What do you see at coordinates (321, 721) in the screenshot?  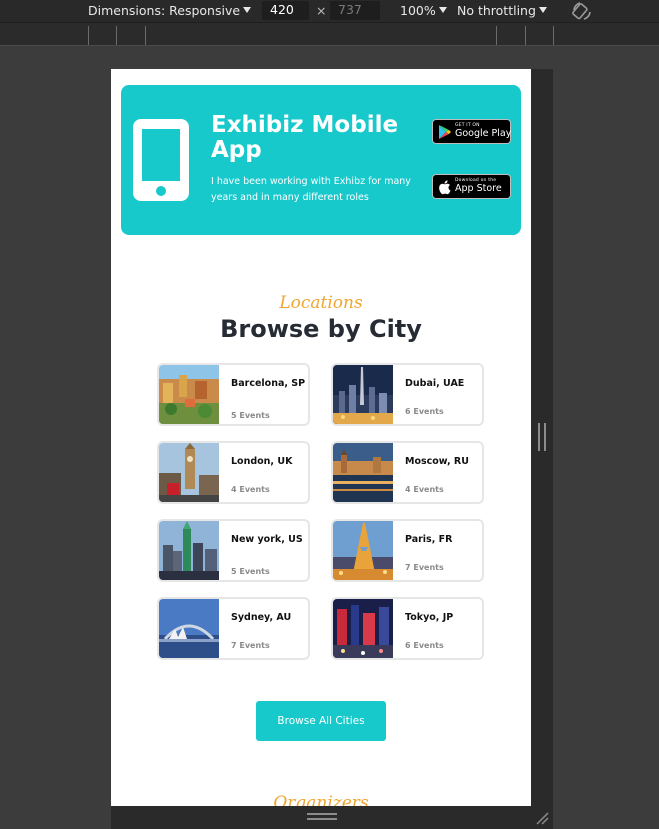 I see `browse-all-cities-button: Browse All Cities` at bounding box center [321, 721].